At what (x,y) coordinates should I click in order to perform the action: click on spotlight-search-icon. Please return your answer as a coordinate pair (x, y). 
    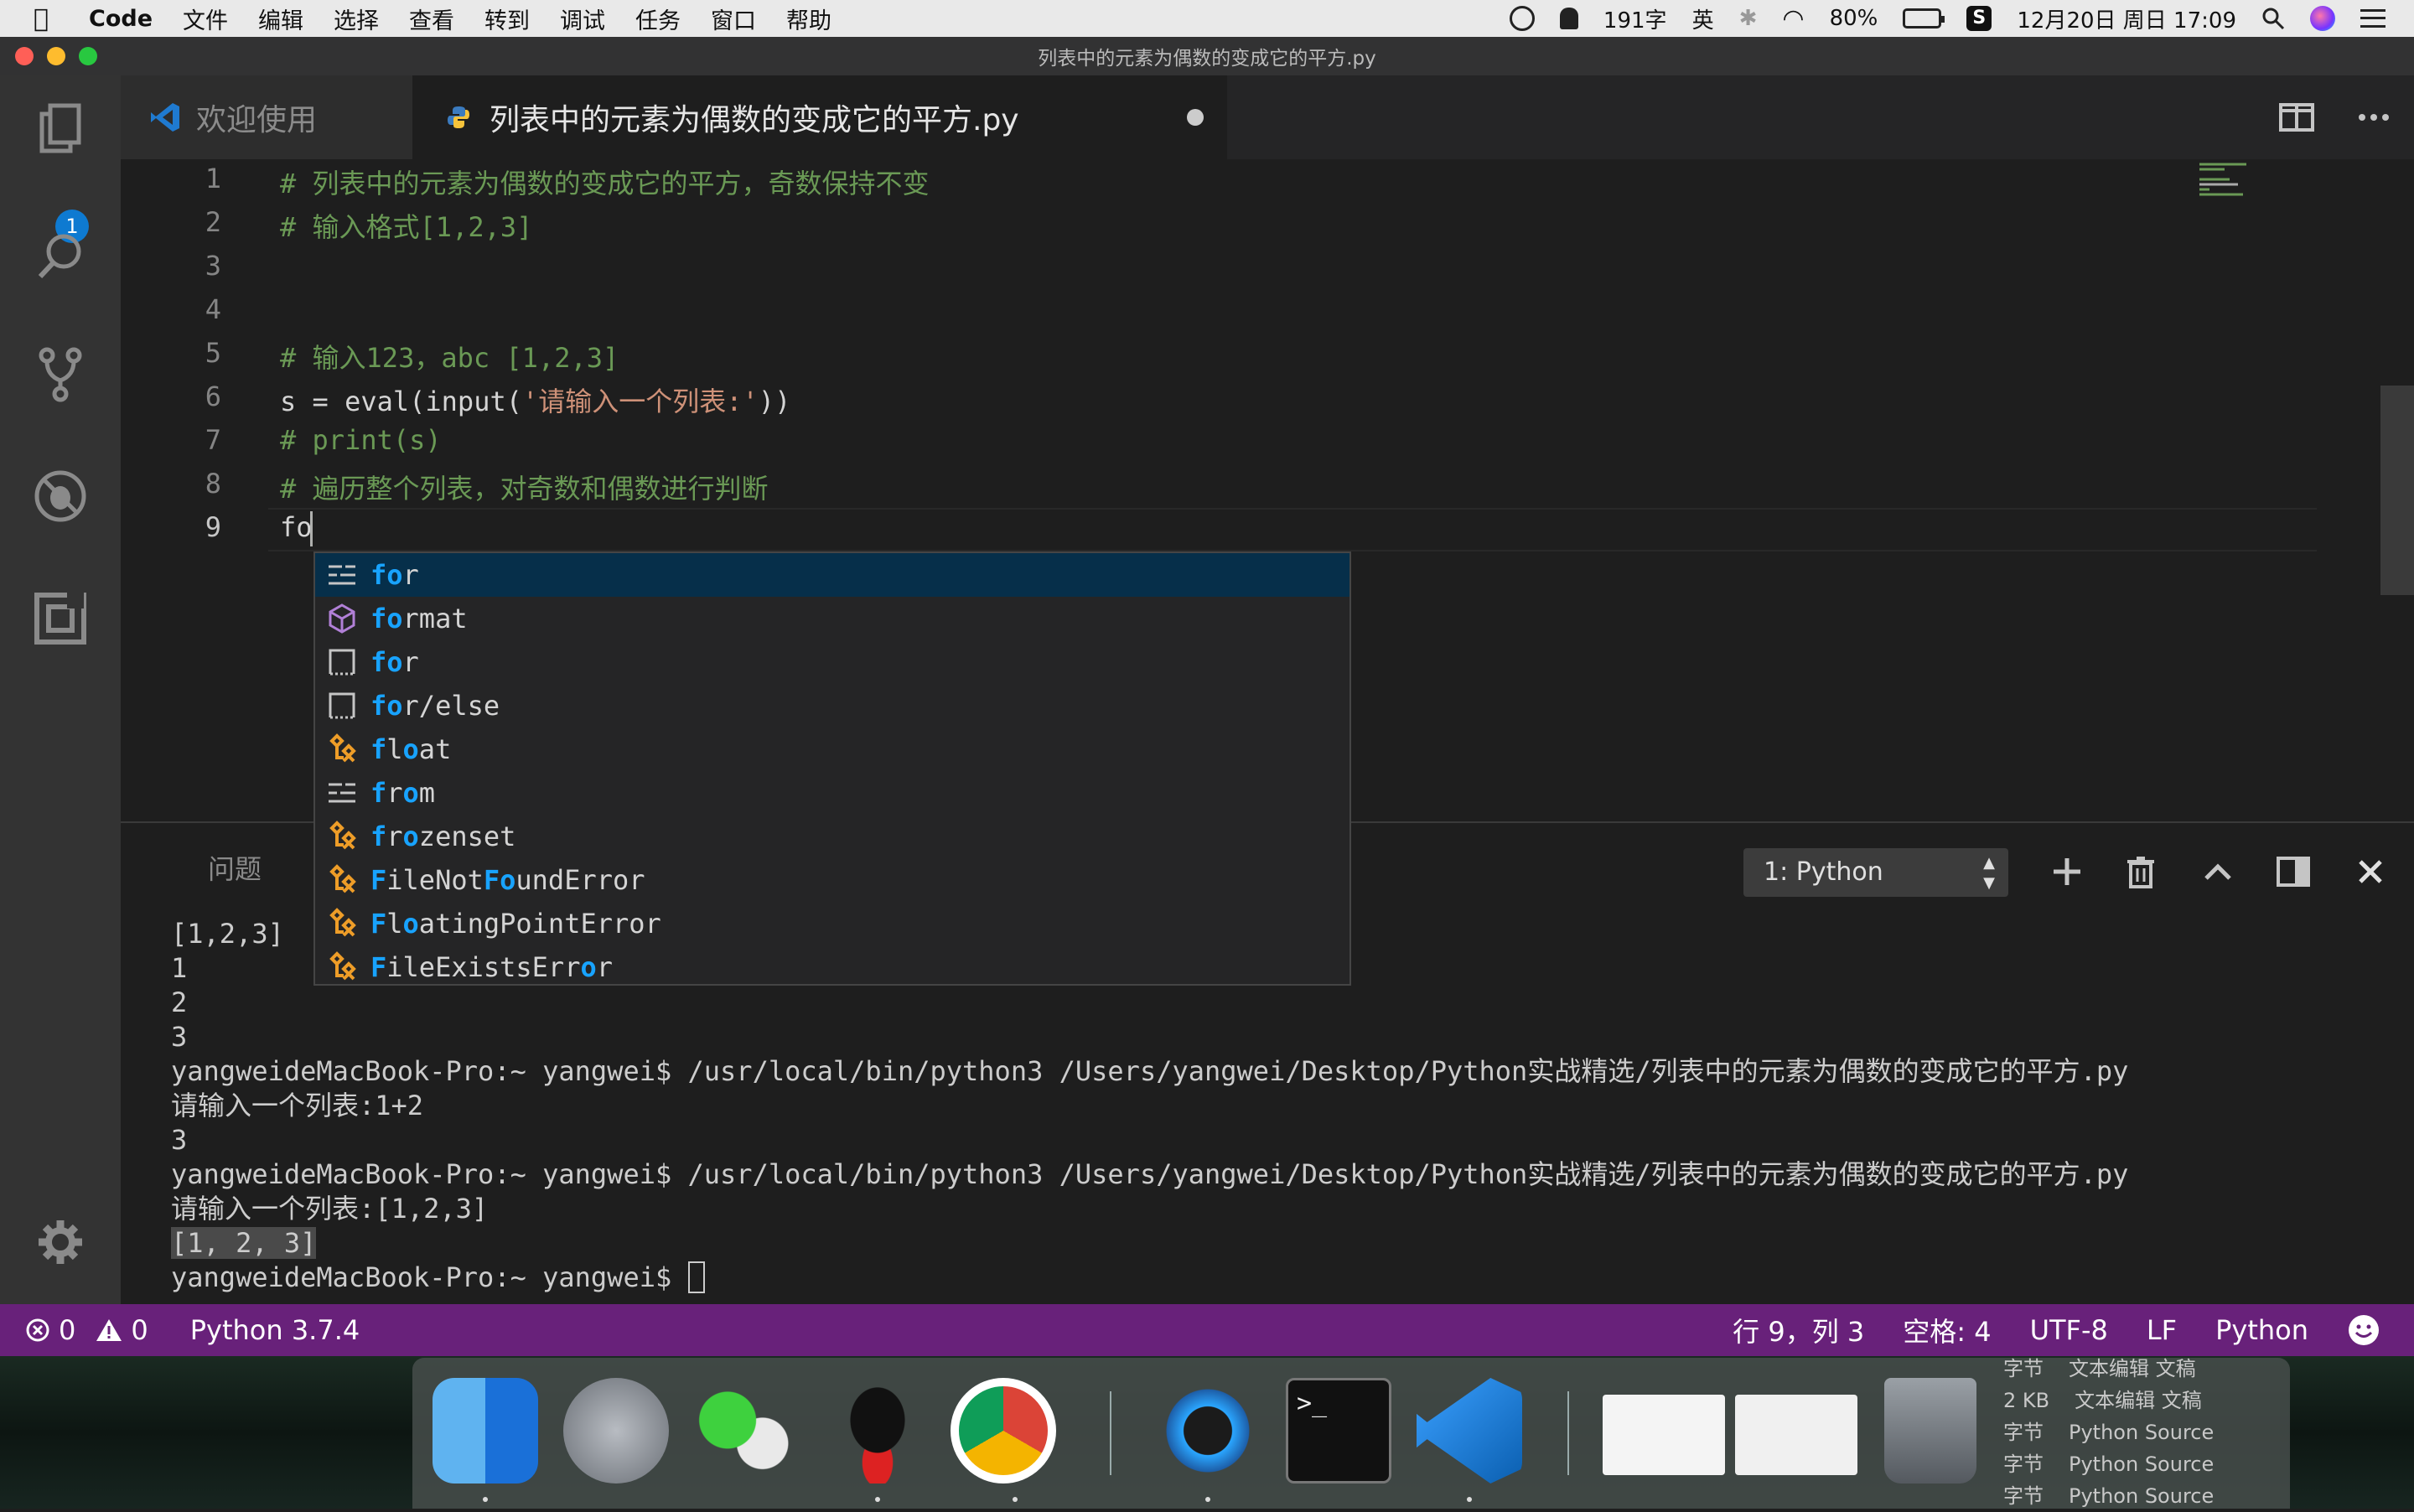
    Looking at the image, I should click on (2273, 18).